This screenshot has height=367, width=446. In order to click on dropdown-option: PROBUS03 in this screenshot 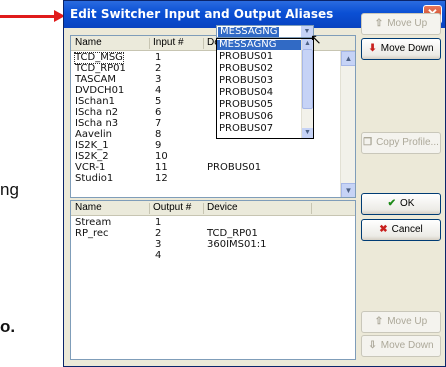, I will do `click(260, 81)`.